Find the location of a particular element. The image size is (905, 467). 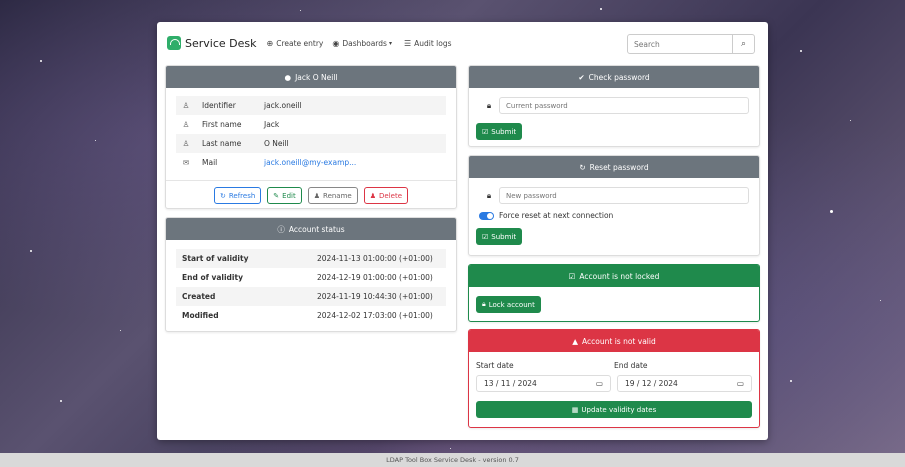

status-label: Start of validity is located at coordinates (215, 258).